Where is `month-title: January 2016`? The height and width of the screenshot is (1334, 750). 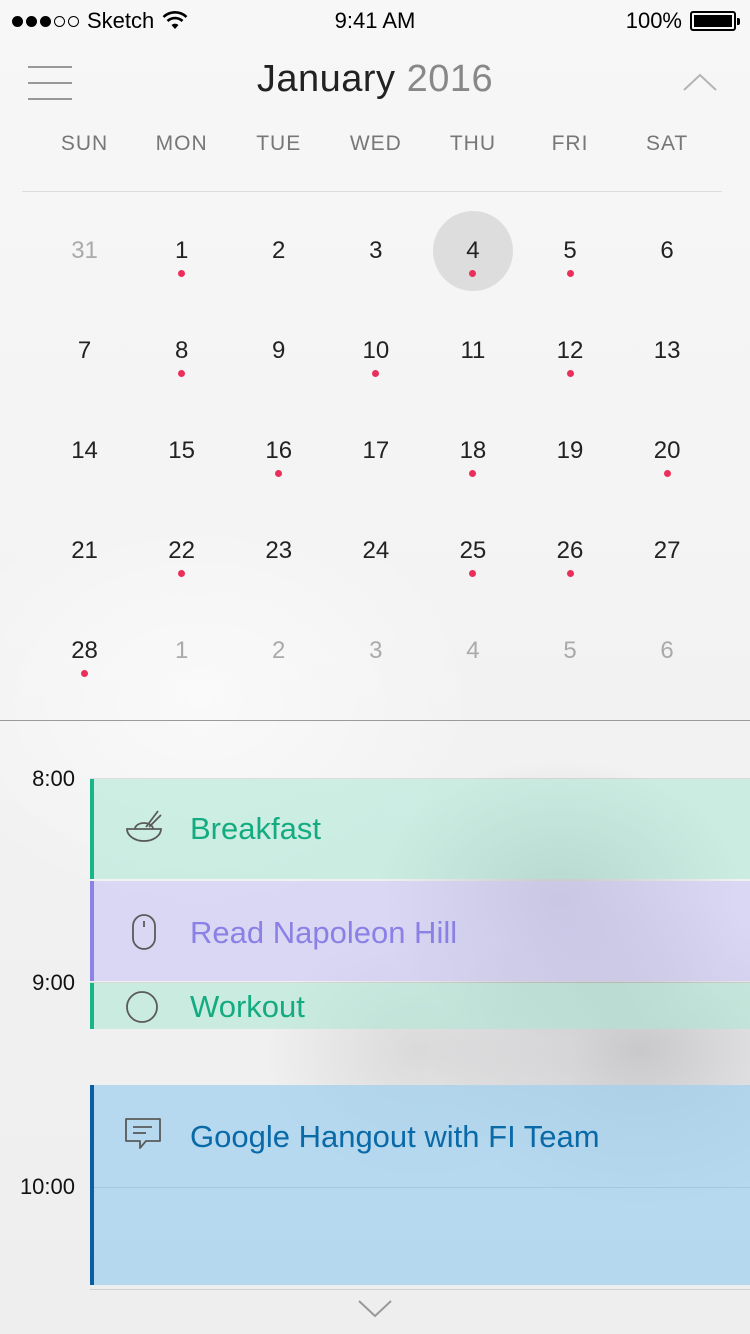 month-title: January 2016 is located at coordinates (375, 79).